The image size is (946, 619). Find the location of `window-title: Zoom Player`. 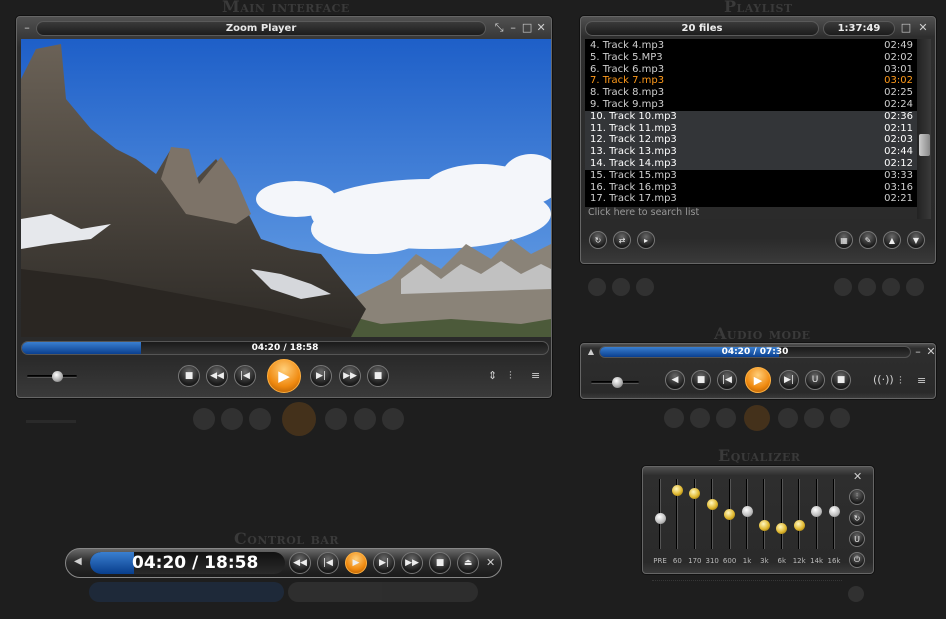

window-title: Zoom Player is located at coordinates (261, 28).